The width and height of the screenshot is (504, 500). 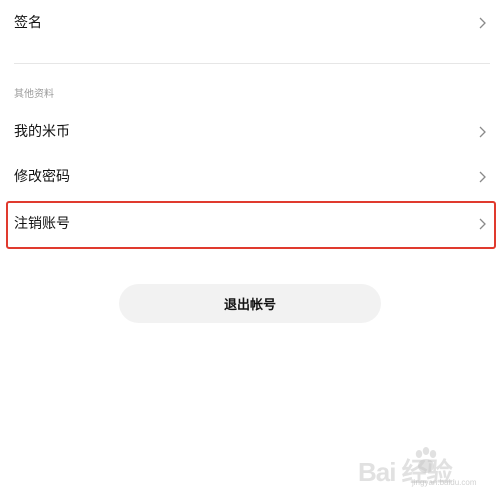 What do you see at coordinates (42, 177) in the screenshot?
I see `change-password-label: 修改密码` at bounding box center [42, 177].